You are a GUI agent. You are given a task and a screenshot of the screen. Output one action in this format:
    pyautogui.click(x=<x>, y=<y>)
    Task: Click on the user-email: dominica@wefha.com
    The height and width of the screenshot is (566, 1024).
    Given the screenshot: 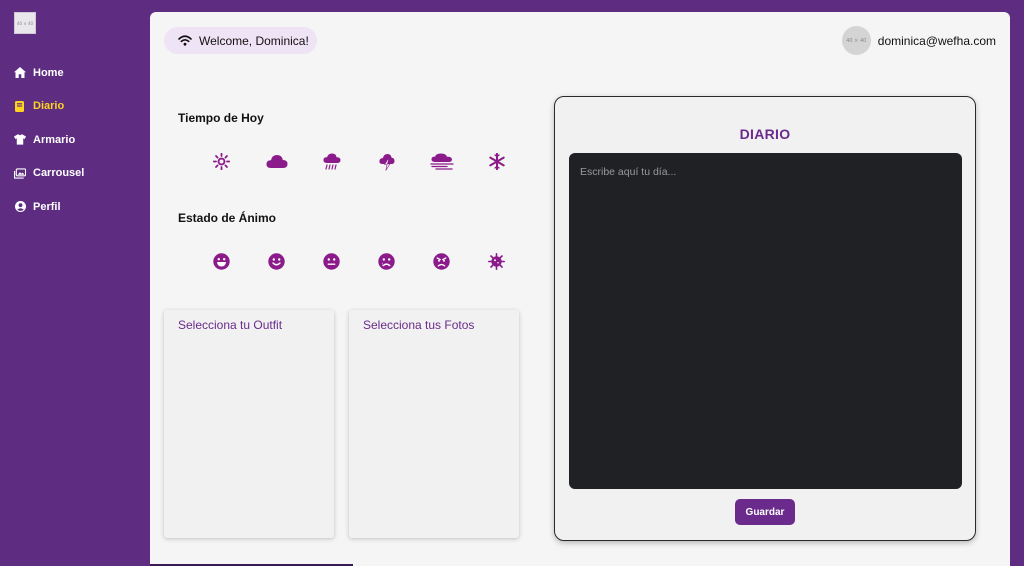 What is the action you would take?
    pyautogui.click(x=936, y=40)
    